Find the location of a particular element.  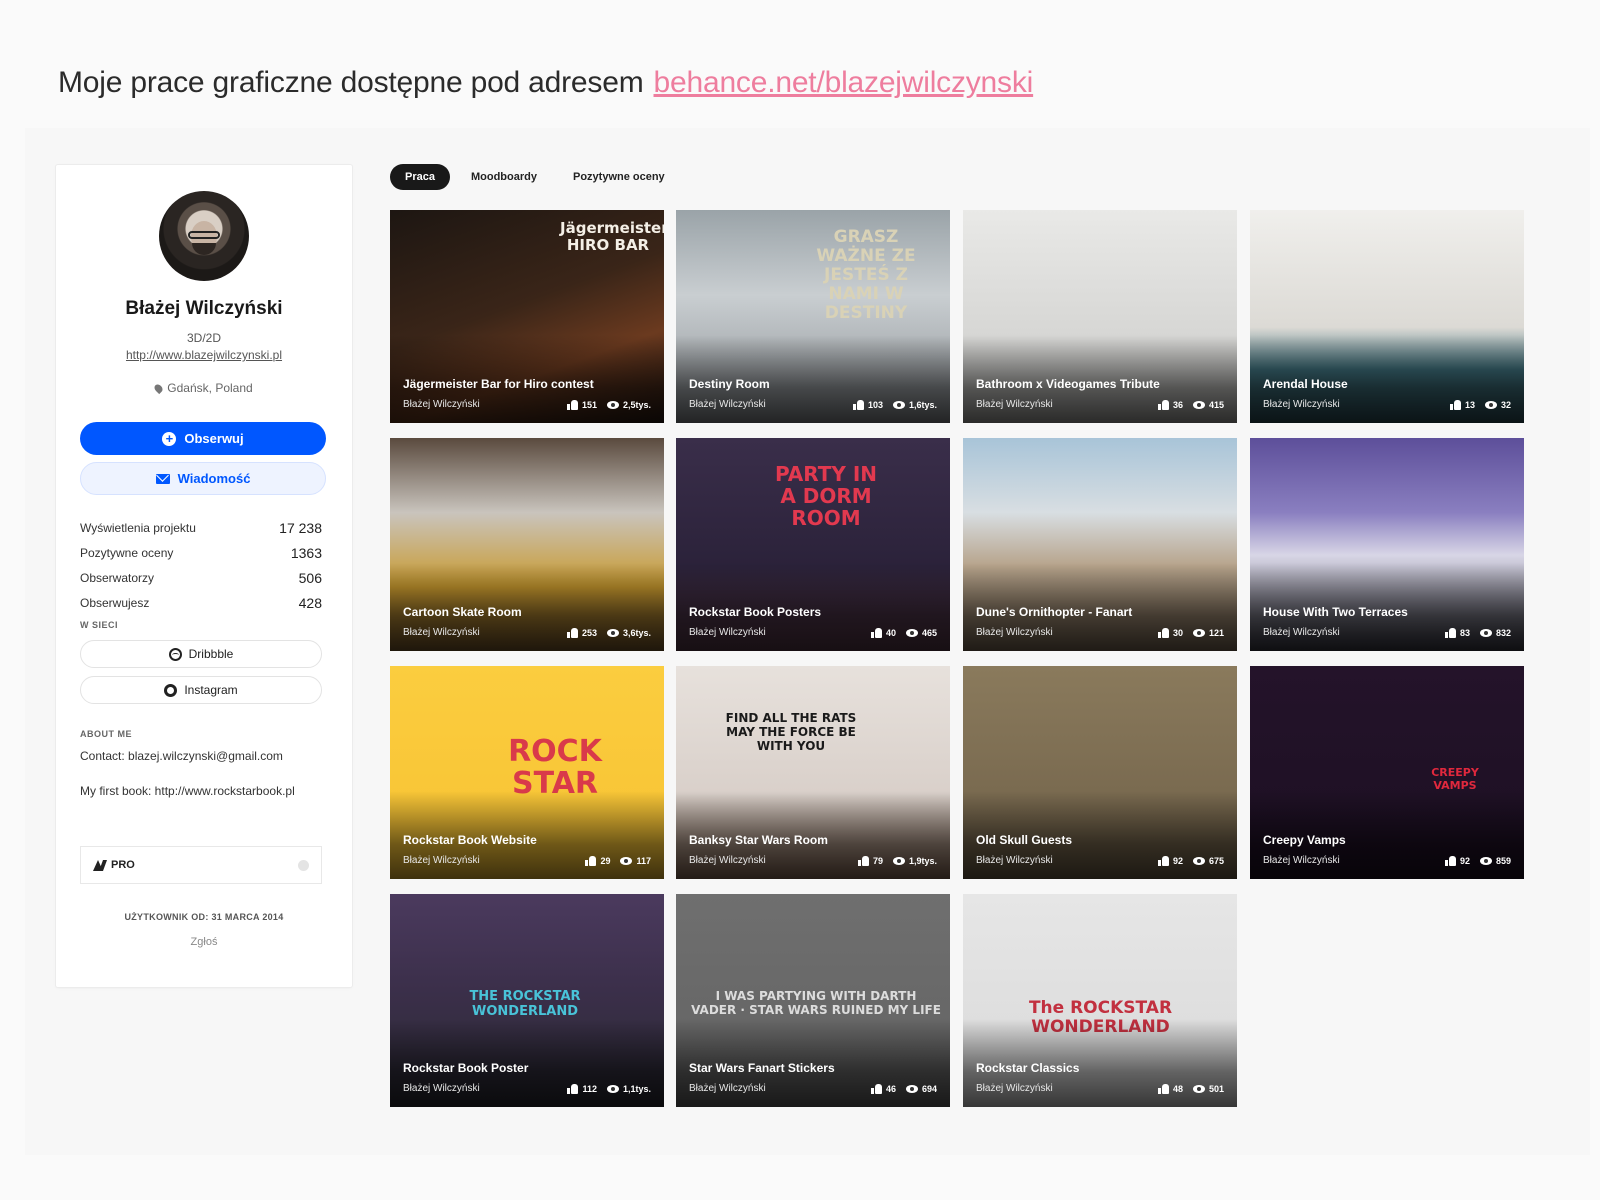

pro-badge: PRO is located at coordinates (201, 865).